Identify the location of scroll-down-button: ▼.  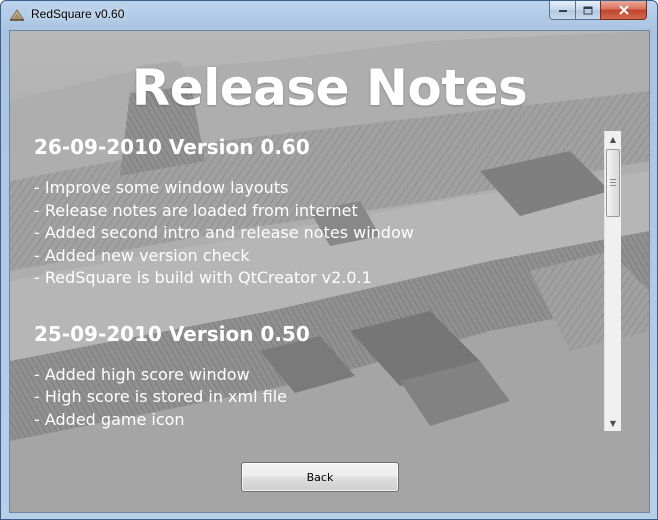
(613, 423).